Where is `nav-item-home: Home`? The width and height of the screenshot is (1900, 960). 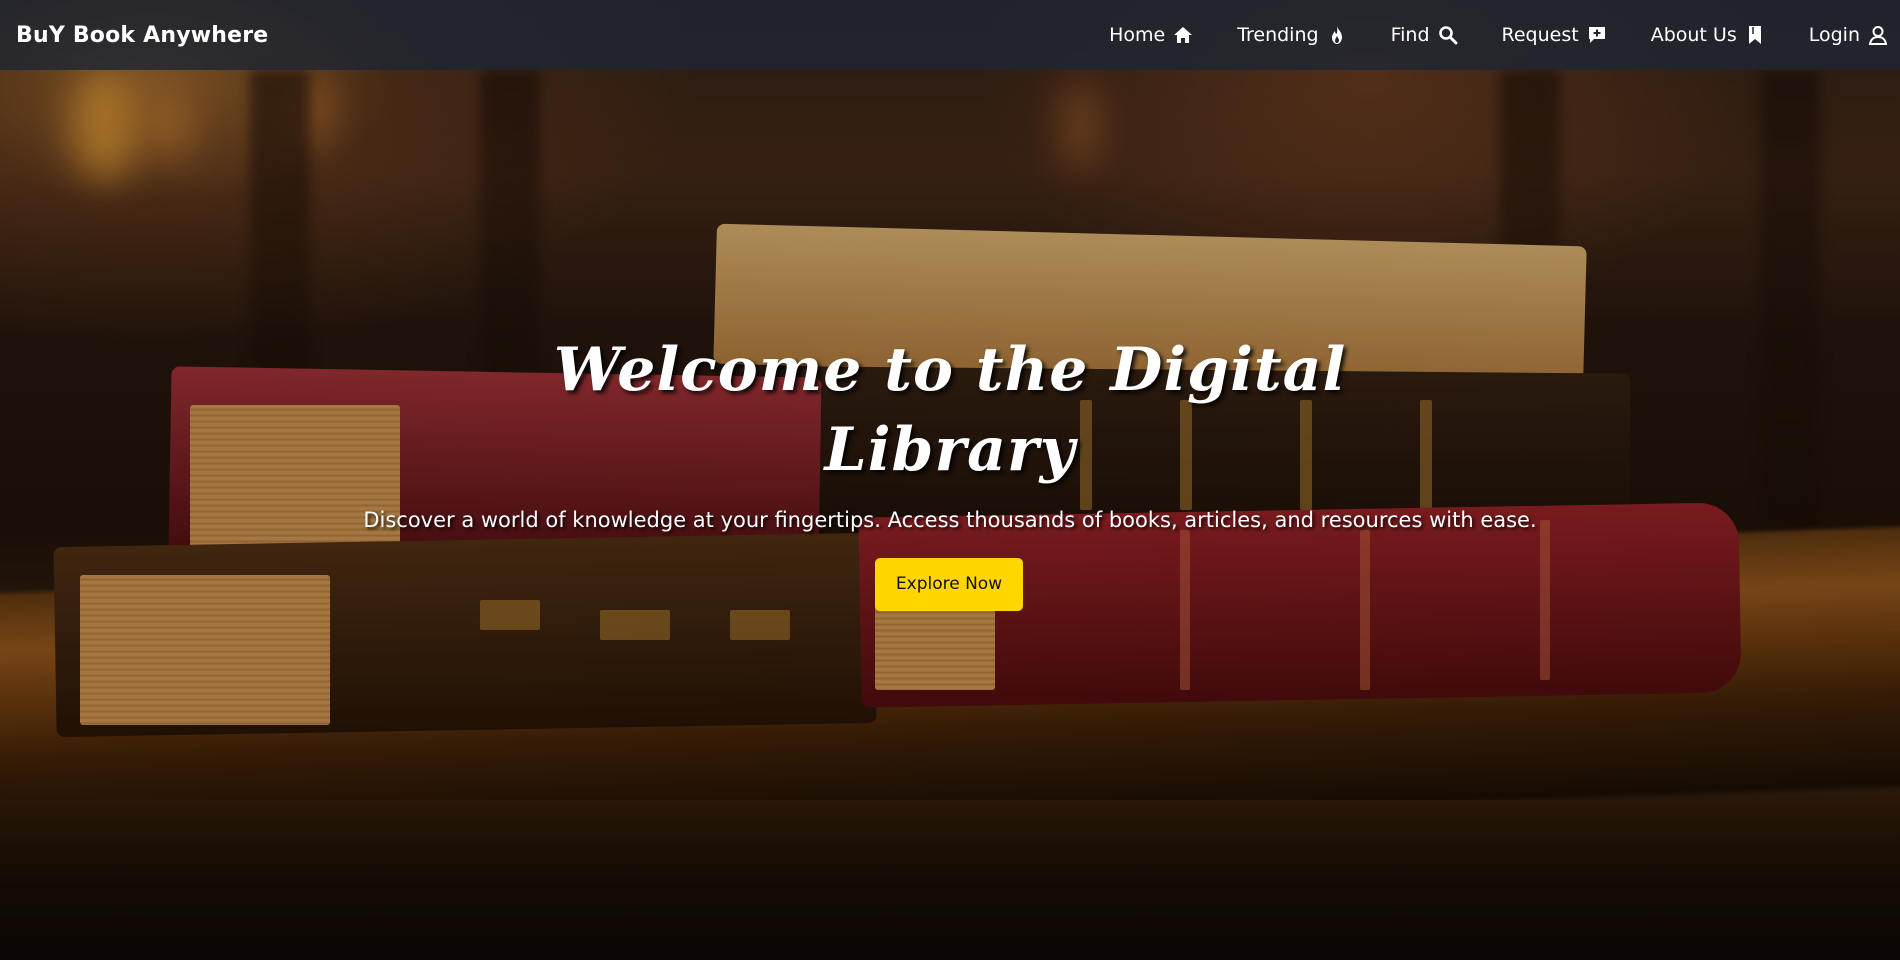 nav-item-home: Home is located at coordinates (1151, 35).